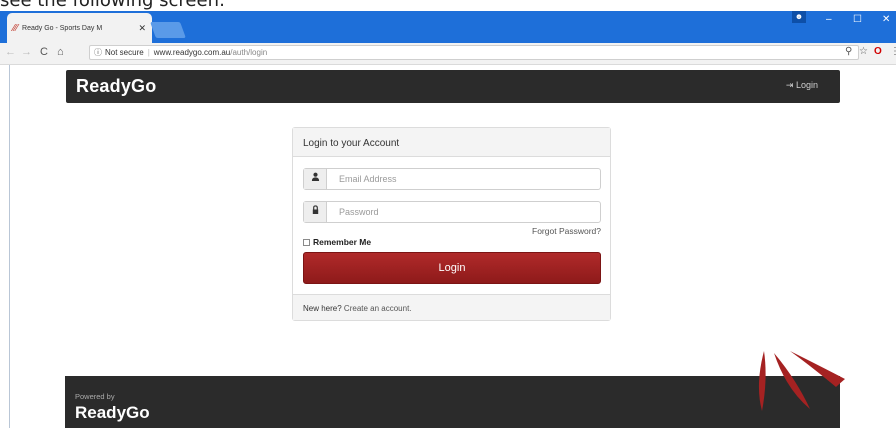  I want to click on new-here-text: New here?, so click(322, 308).